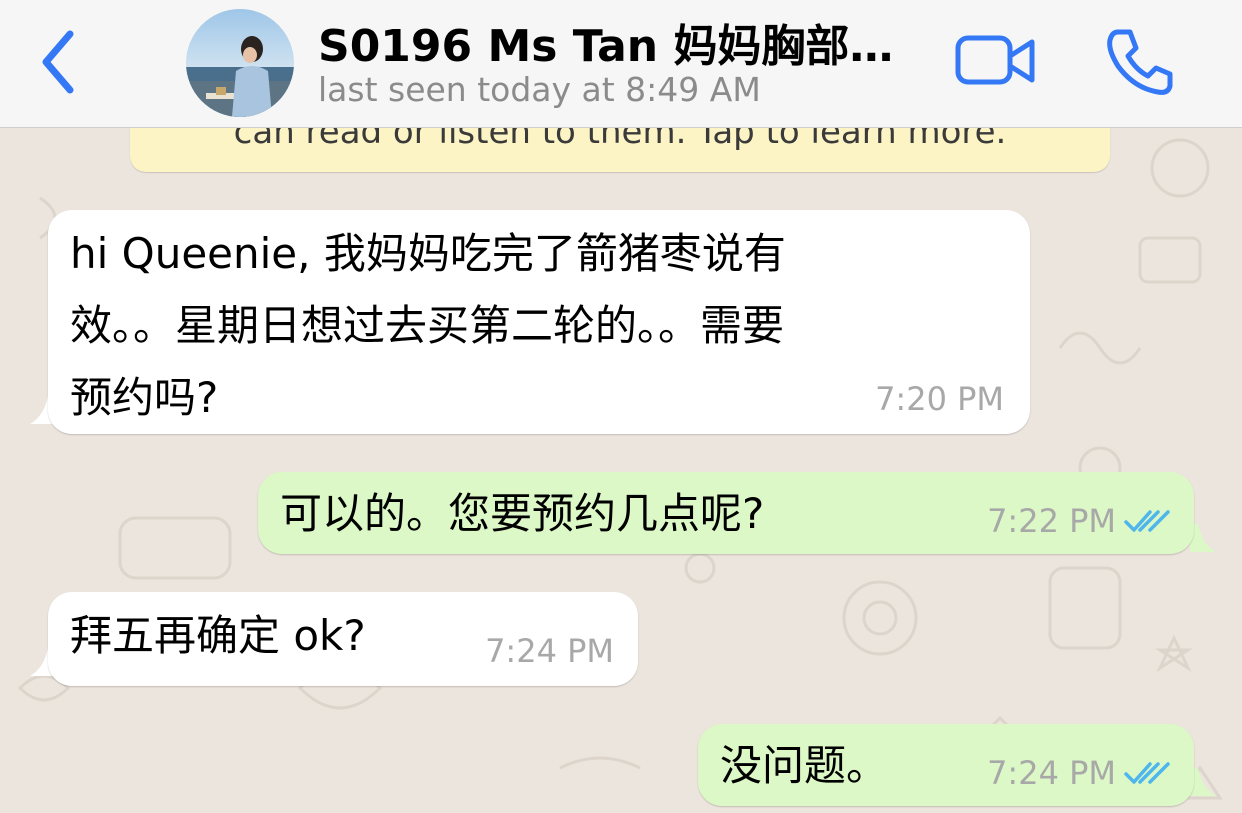 This screenshot has width=1242, height=813. Describe the element at coordinates (427, 325) in the screenshot. I see `message-text-line: 效。。星期日想过去买第二轮的。。需要` at that location.